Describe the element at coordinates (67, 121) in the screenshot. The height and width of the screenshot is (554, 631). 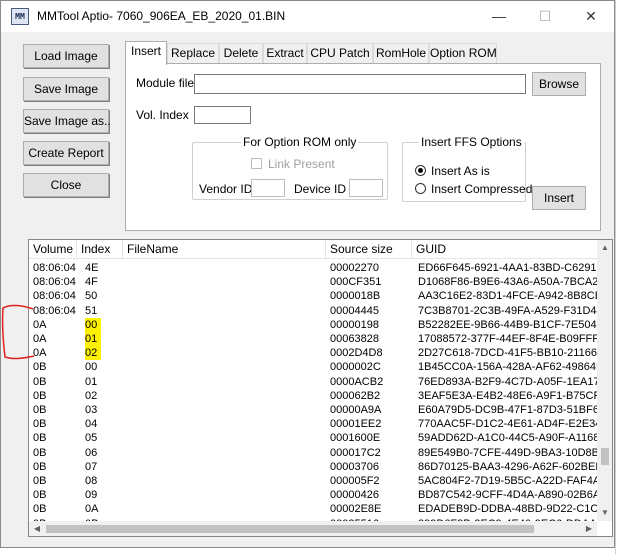
I see `save-image-as-button: Save Image as..` at that location.